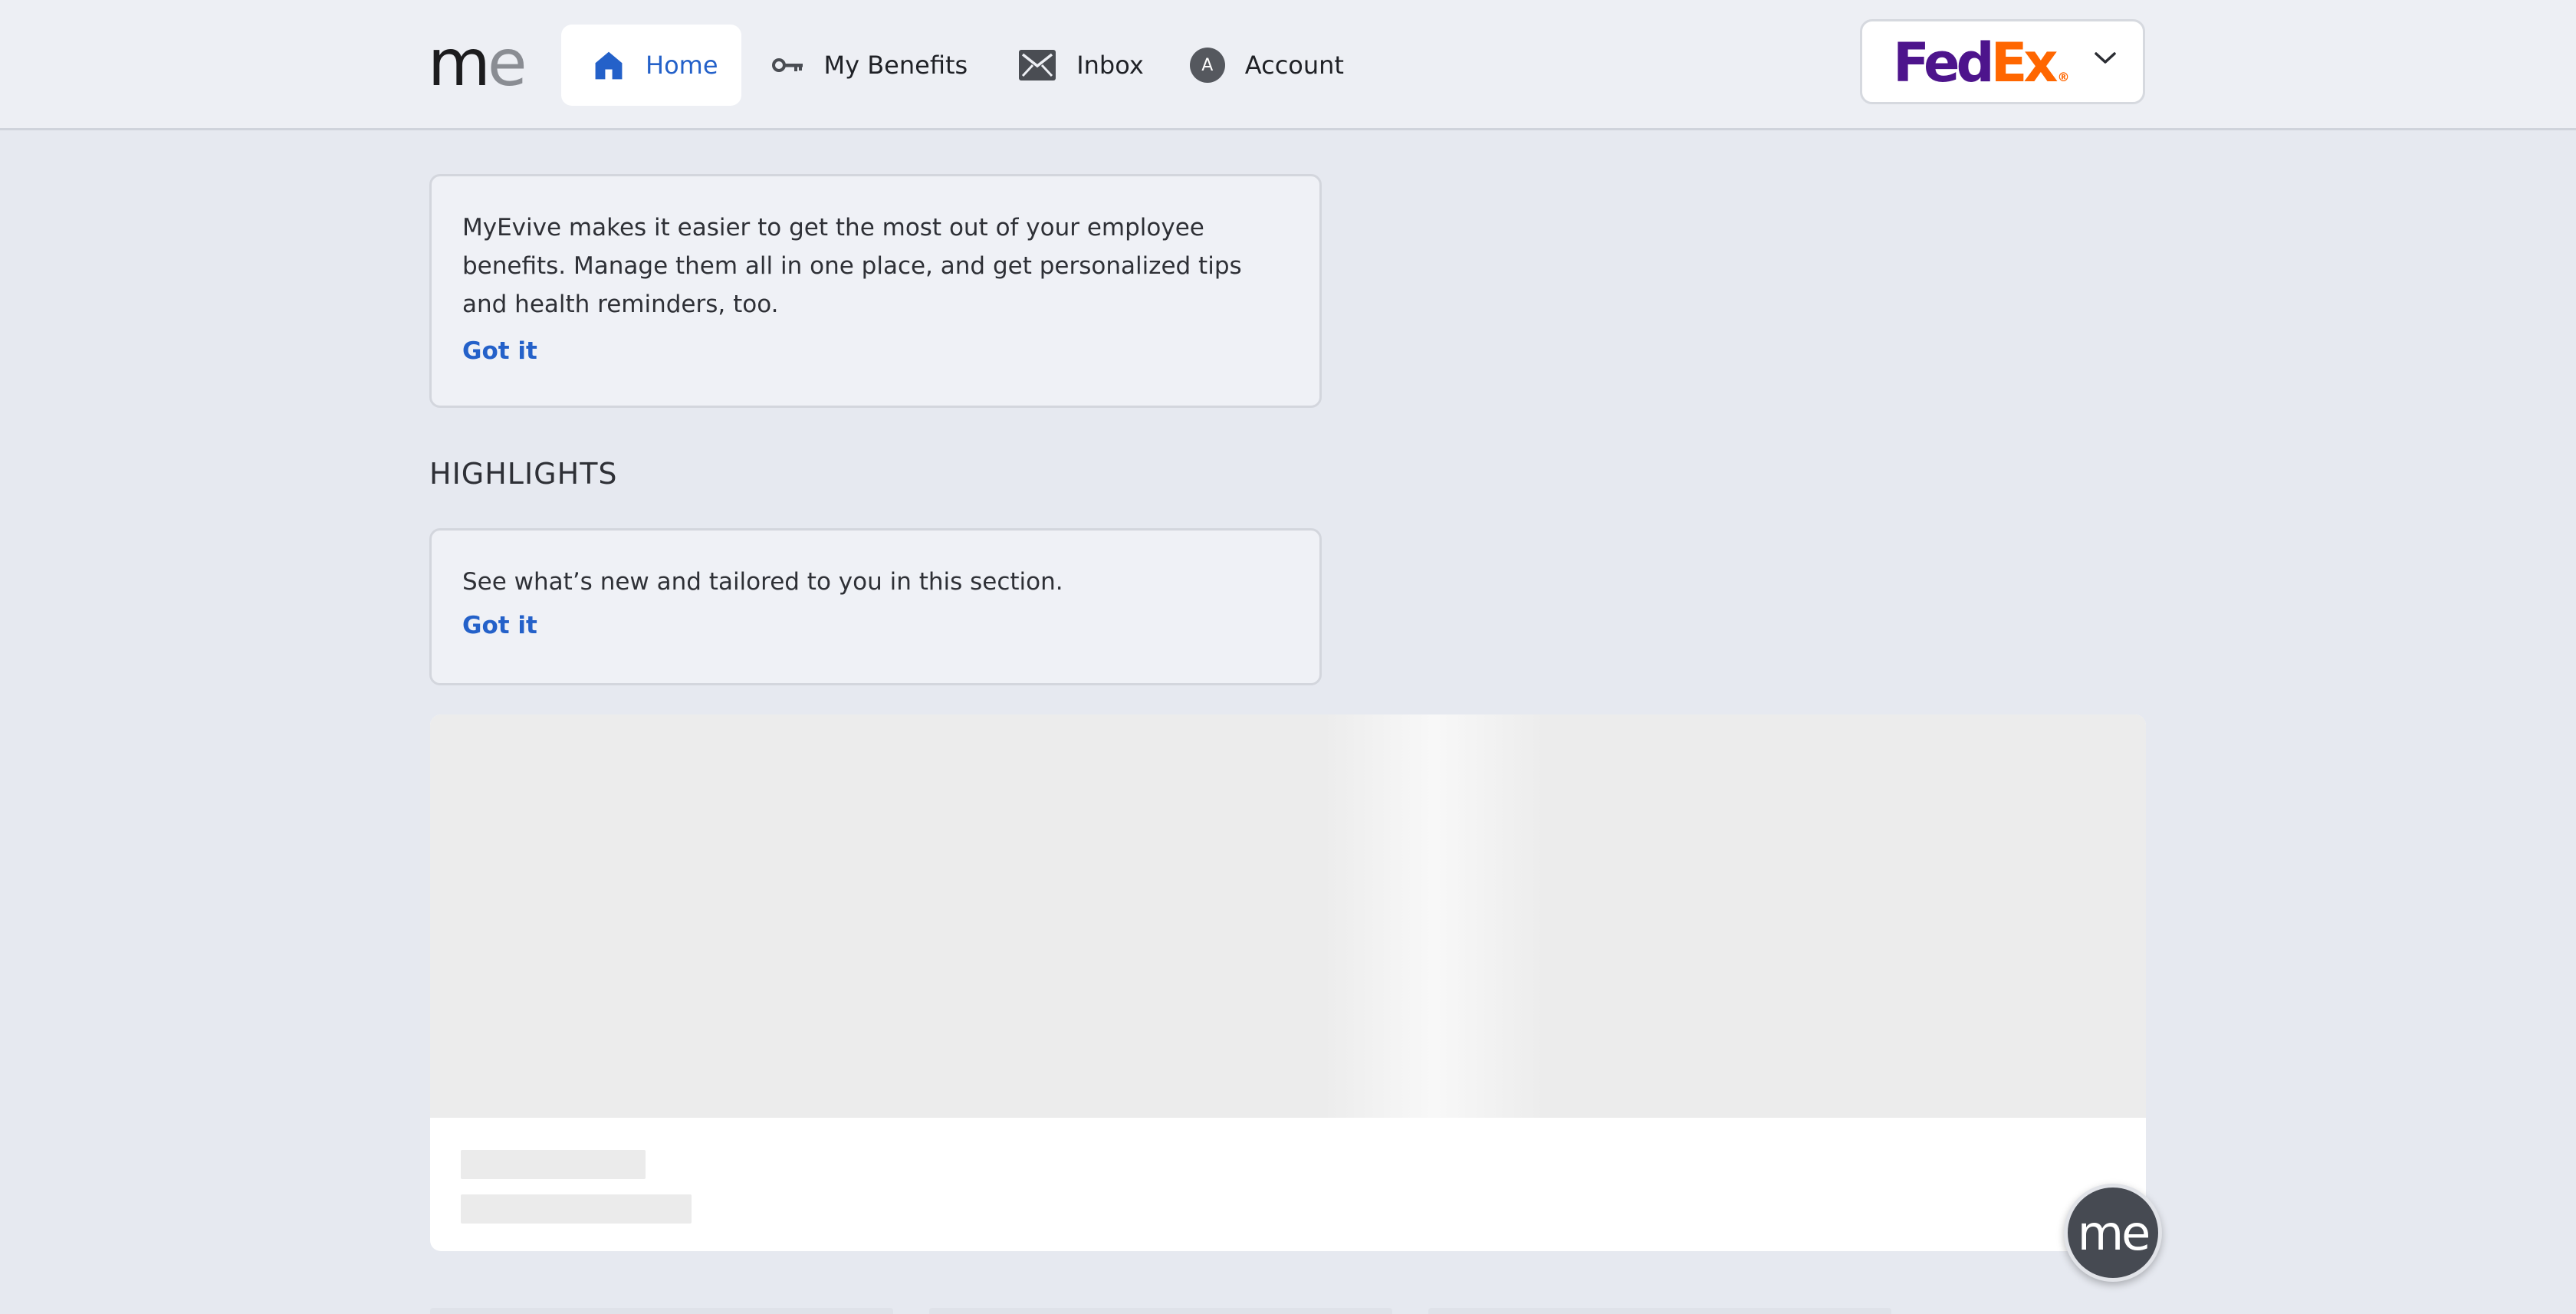 The height and width of the screenshot is (1314, 2576). I want to click on mail-icon, so click(1037, 65).